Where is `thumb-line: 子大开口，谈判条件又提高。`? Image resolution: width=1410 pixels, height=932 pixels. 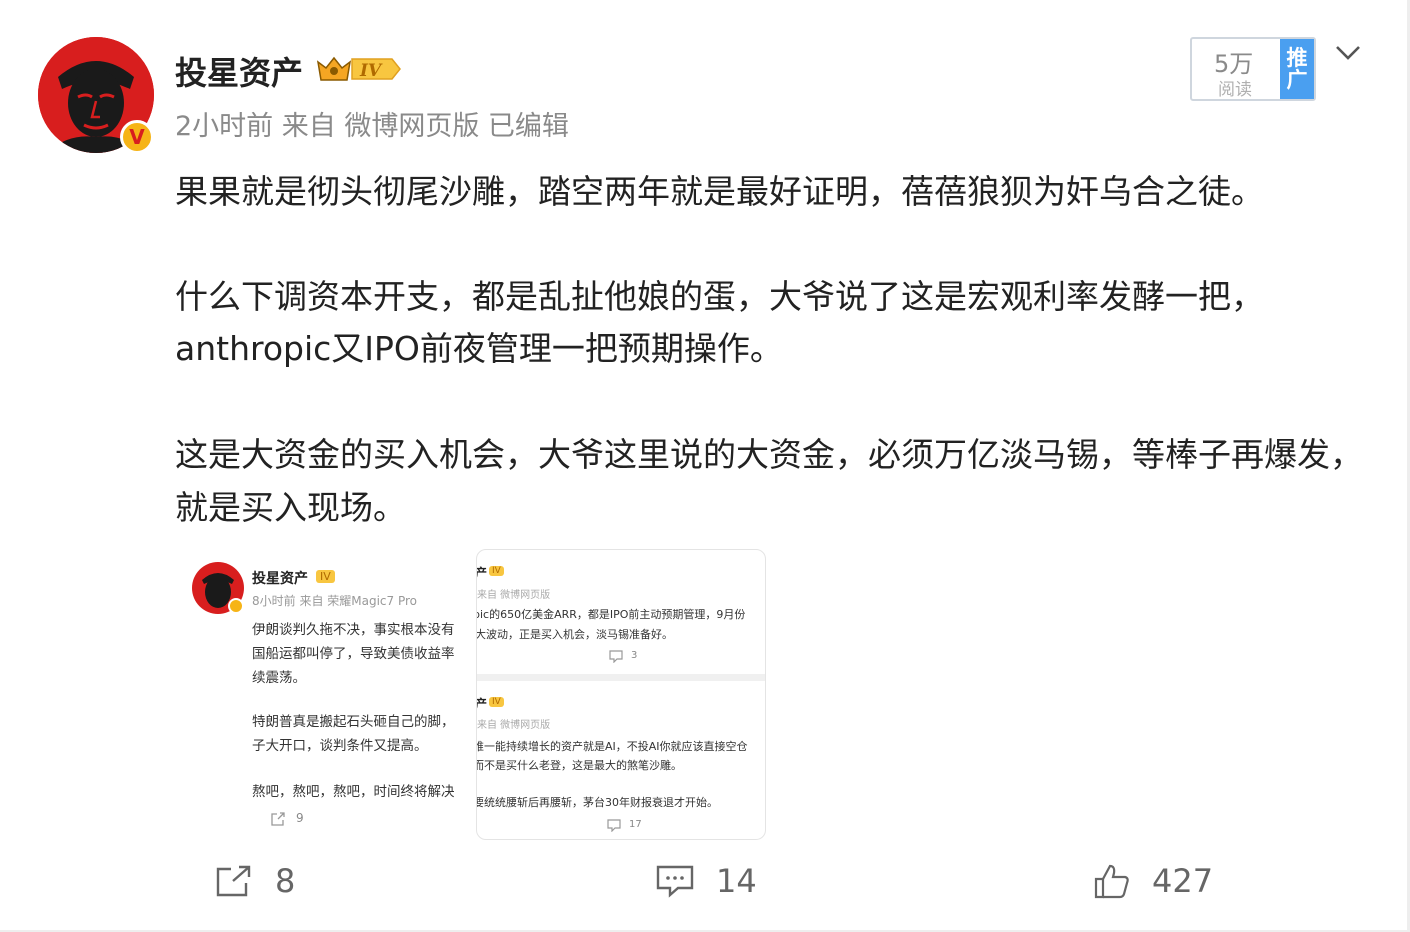
thumb-line: 子大开口，谈判条件又提高。 is located at coordinates (340, 746).